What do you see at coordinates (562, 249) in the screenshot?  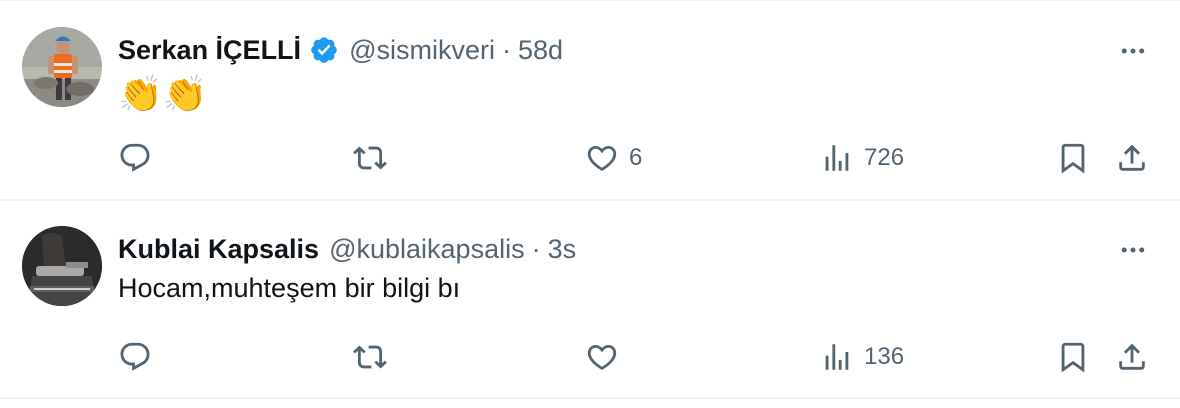 I see `timestamp: 3s` at bounding box center [562, 249].